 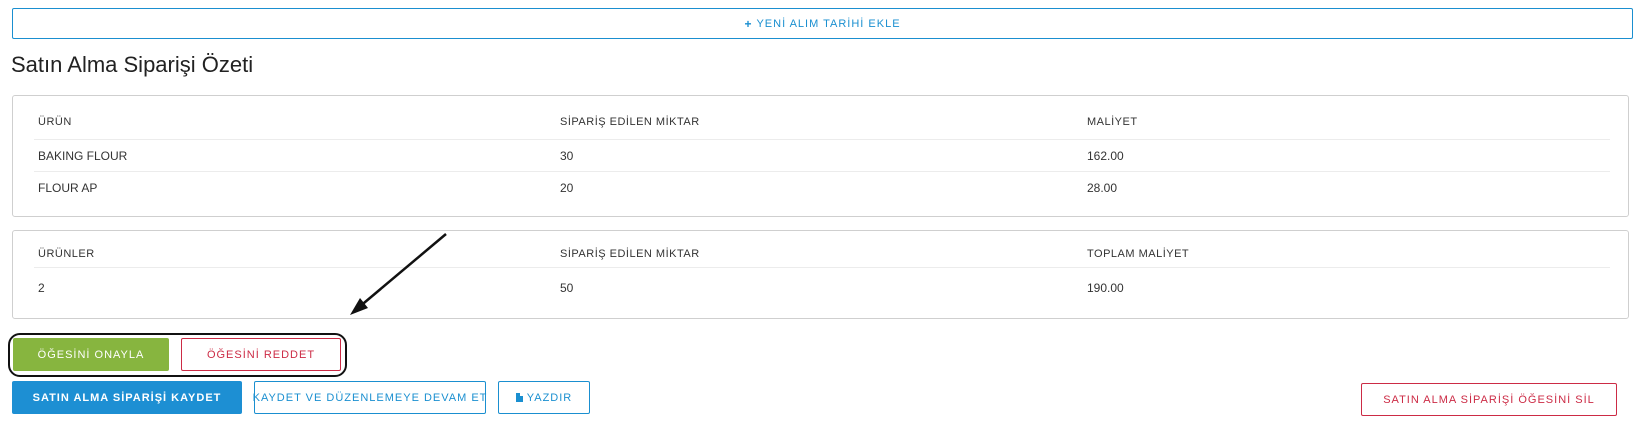 I want to click on product-name: FLOUR AP, so click(x=68, y=187).